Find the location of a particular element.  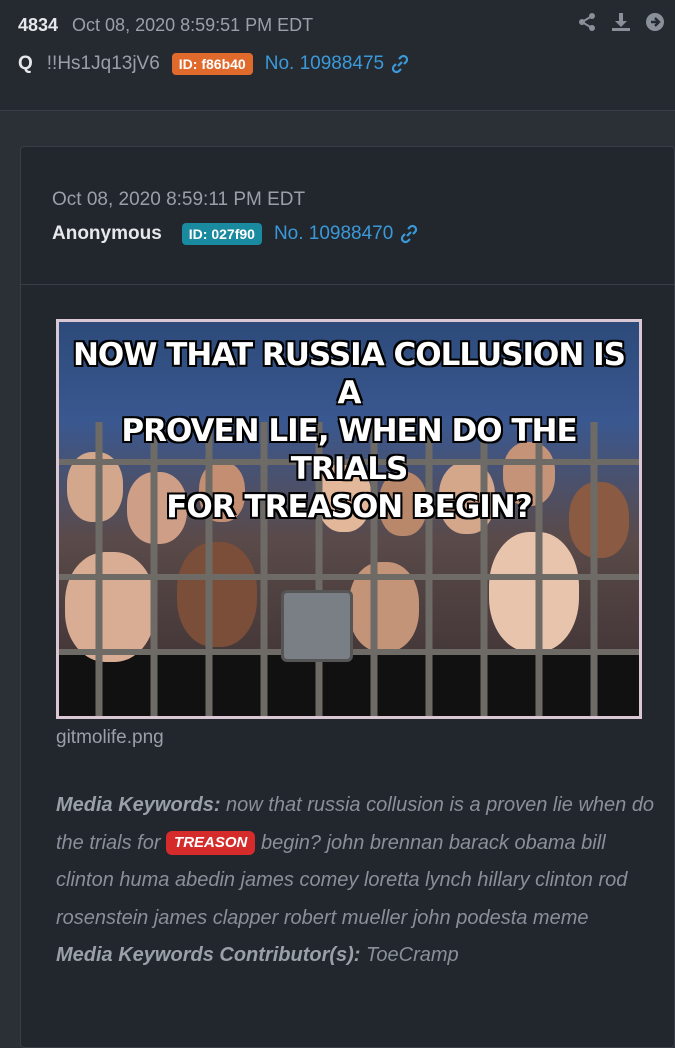

share-icon is located at coordinates (587, 22).